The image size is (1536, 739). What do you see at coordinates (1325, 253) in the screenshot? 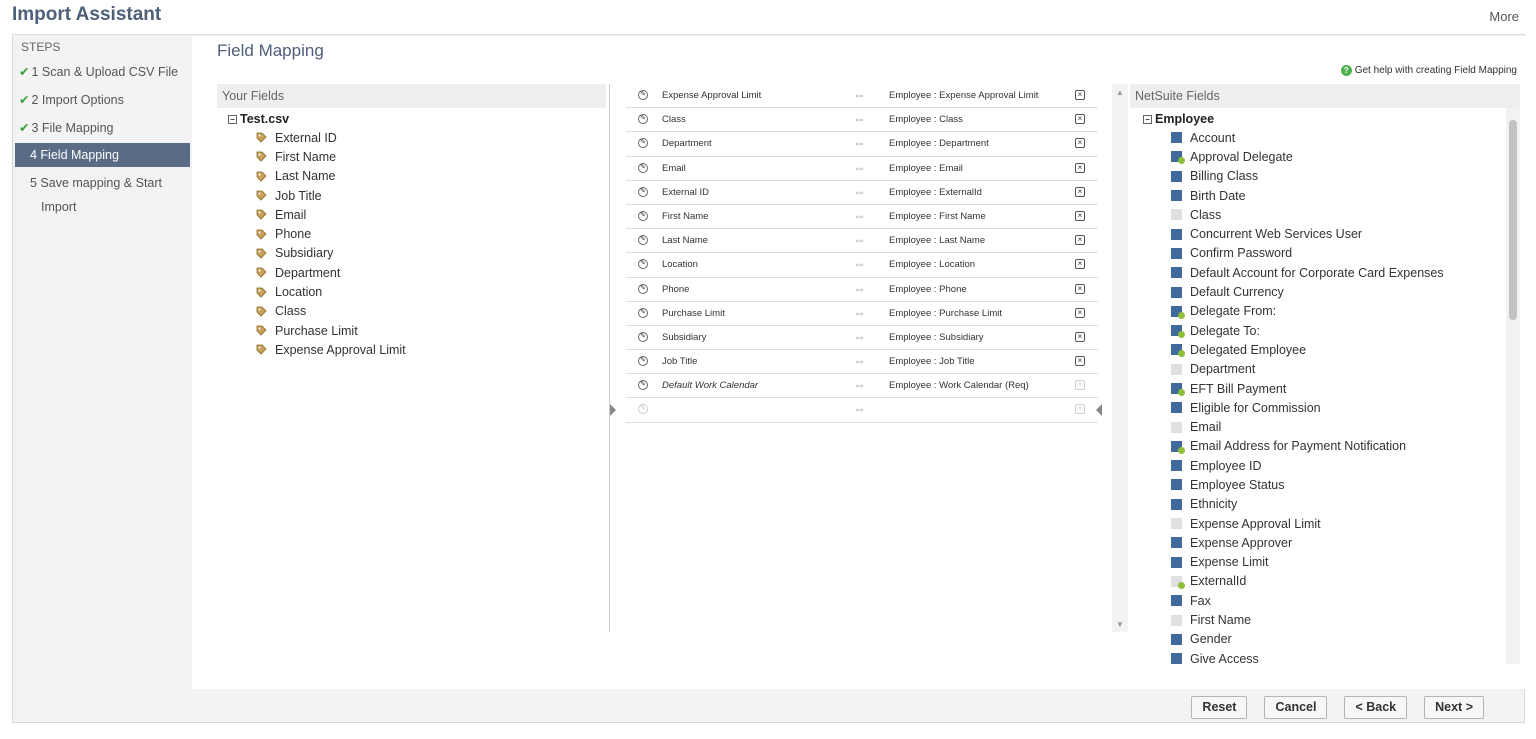
I see `netsuite-field-item: Confirm Password` at bounding box center [1325, 253].